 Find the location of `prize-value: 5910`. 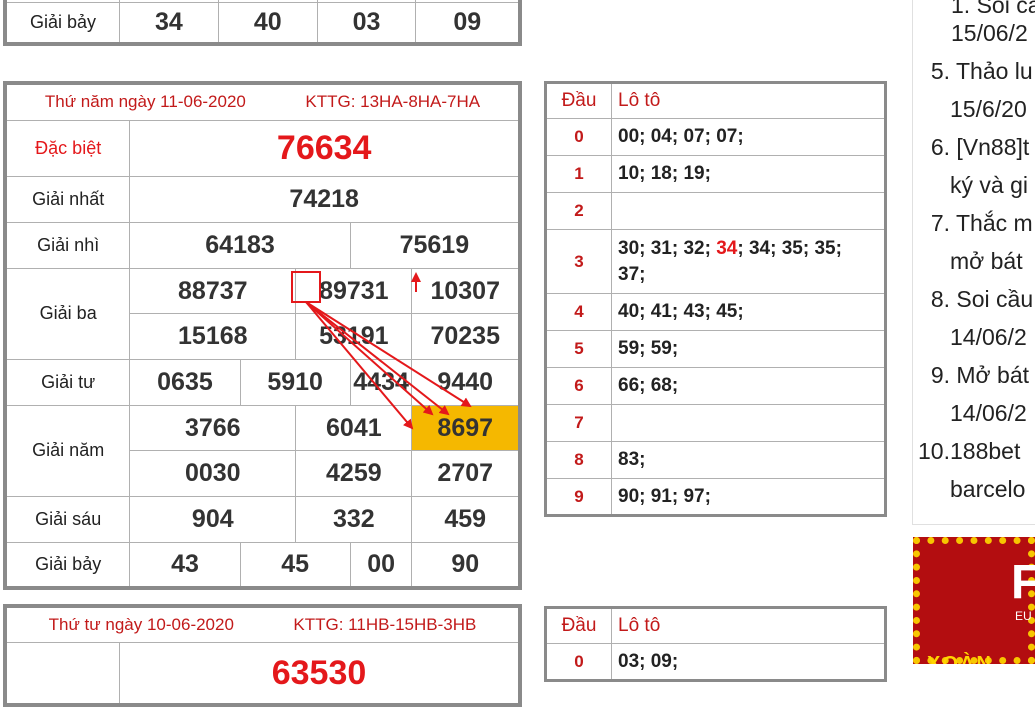

prize-value: 5910 is located at coordinates (295, 382).